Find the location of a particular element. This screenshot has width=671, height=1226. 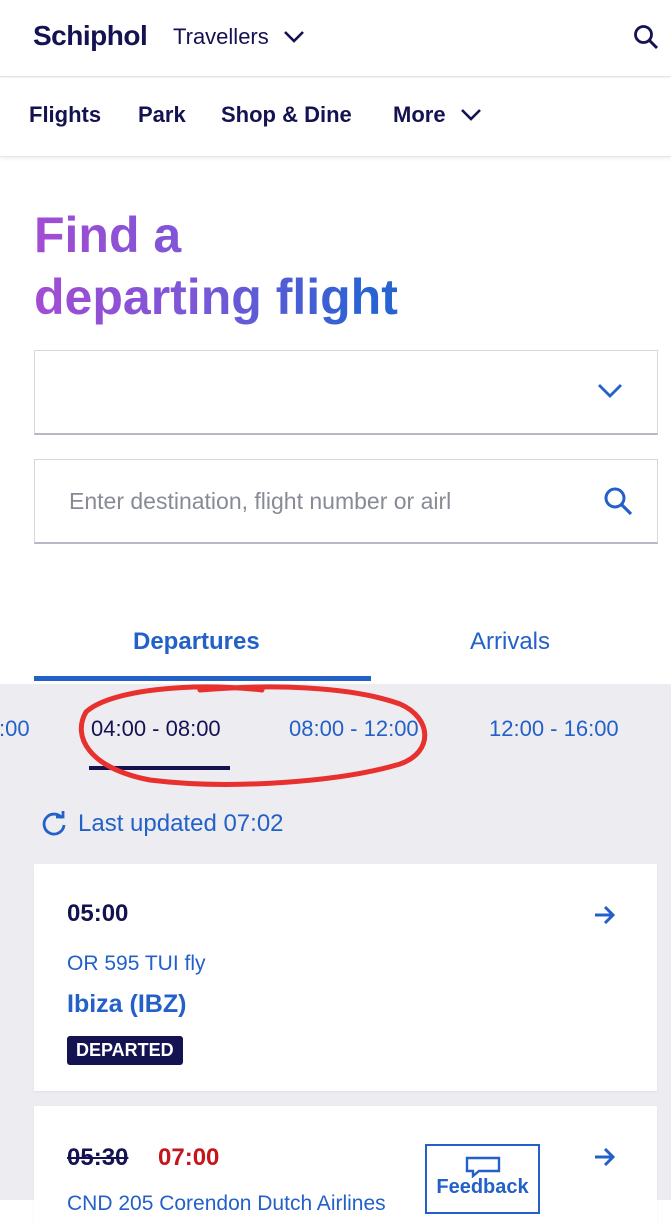

scheduled-time: 05:30 is located at coordinates (98, 1157).